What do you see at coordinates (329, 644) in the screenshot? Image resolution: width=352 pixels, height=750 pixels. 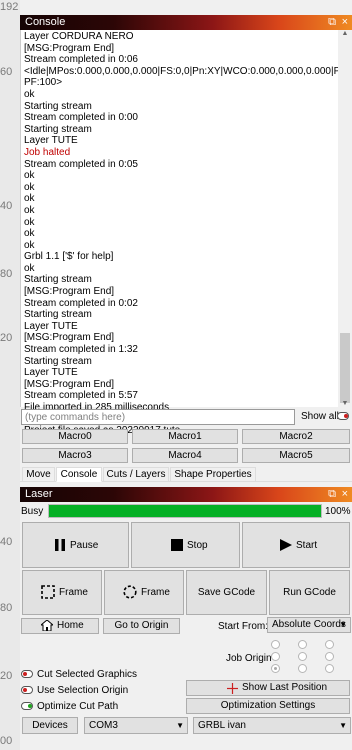 I see `origin-radio-top-right` at bounding box center [329, 644].